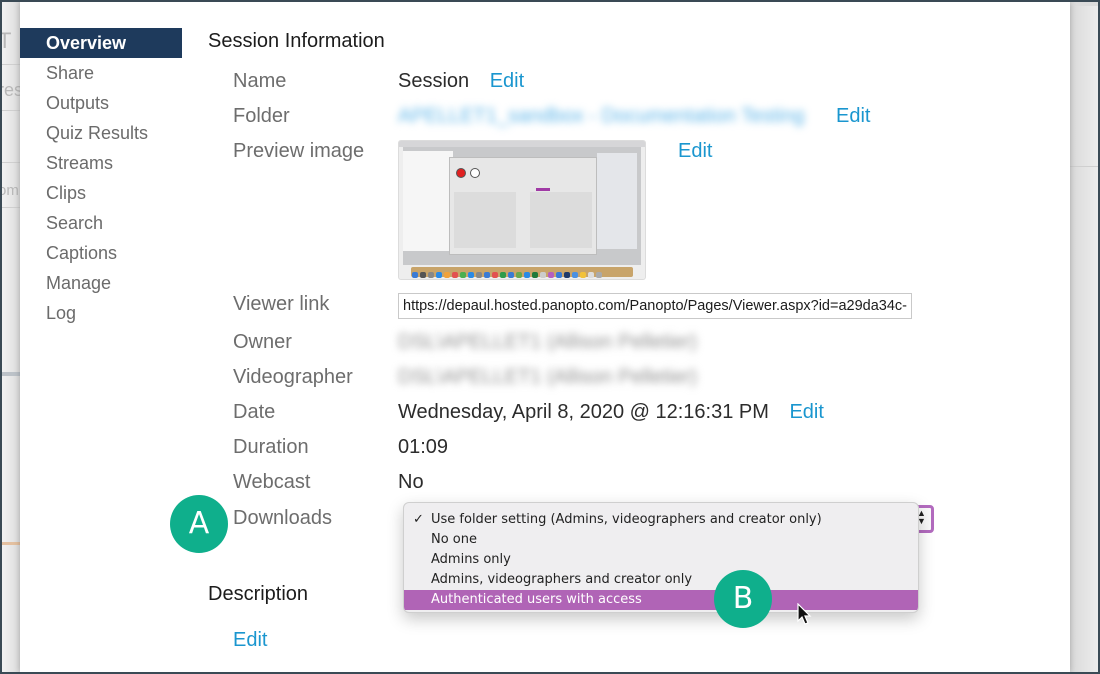  Describe the element at coordinates (536, 599) in the screenshot. I see `option-label: Authenticated users with access` at that location.